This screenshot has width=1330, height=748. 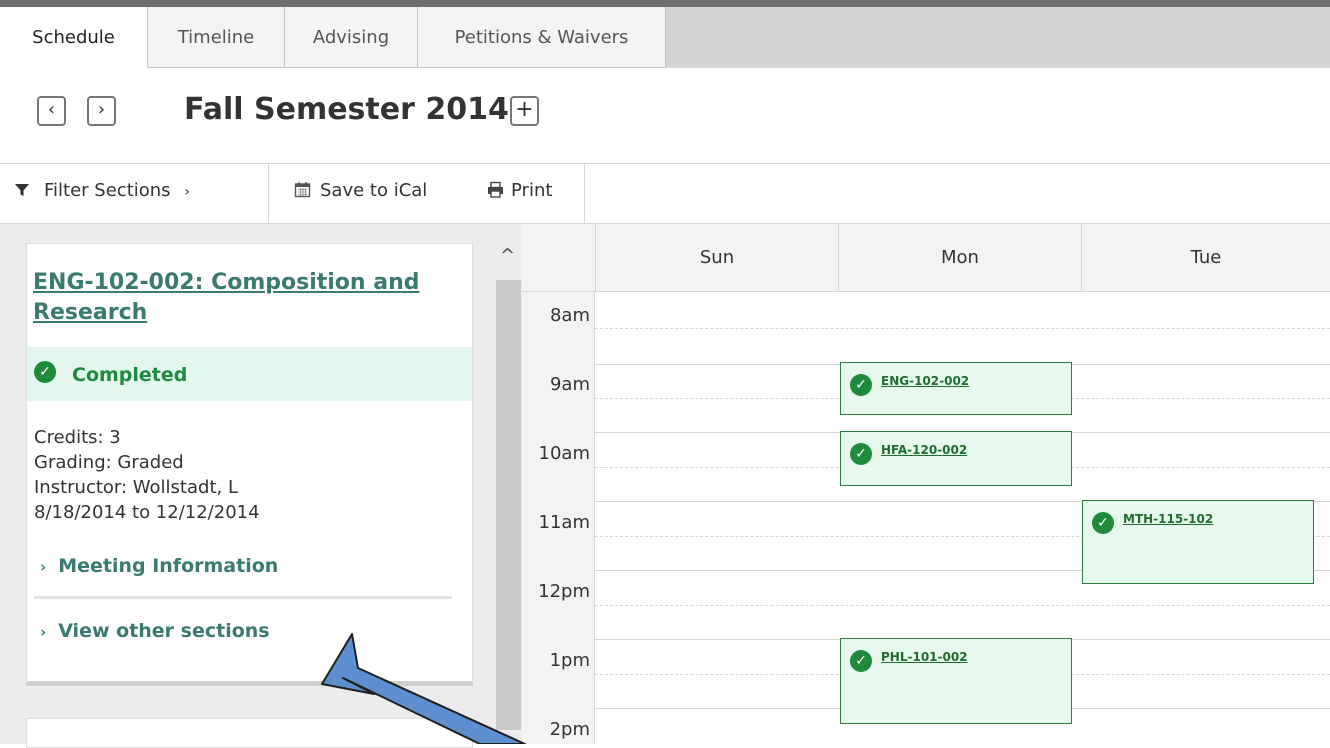 I want to click on meeting-information-label: Meeting Information, so click(x=168, y=566).